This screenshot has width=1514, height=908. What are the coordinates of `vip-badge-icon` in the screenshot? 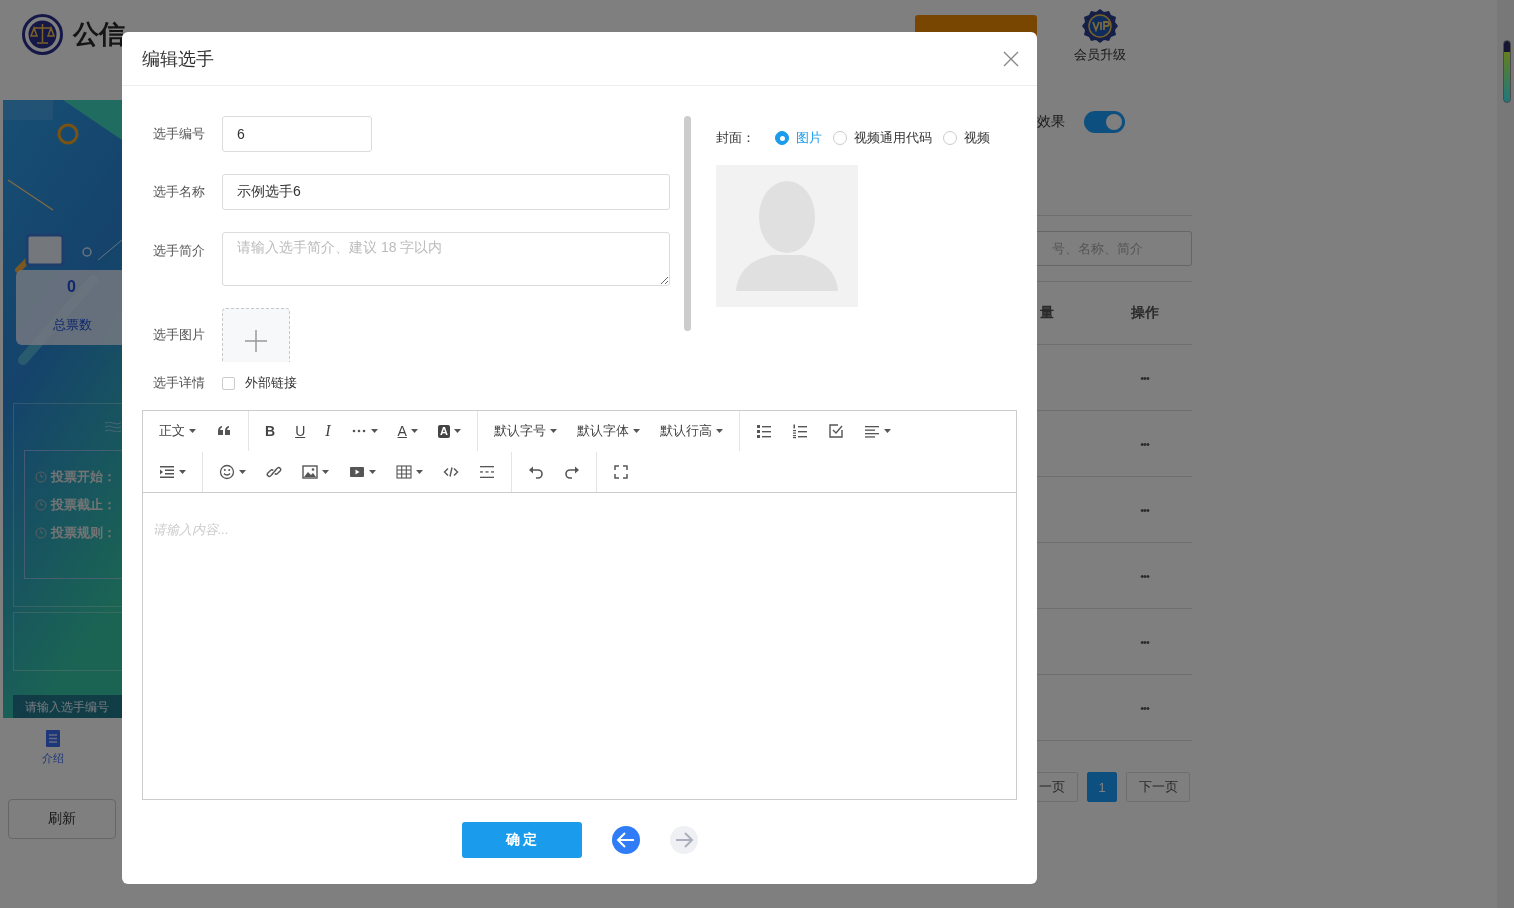 It's located at (1100, 26).